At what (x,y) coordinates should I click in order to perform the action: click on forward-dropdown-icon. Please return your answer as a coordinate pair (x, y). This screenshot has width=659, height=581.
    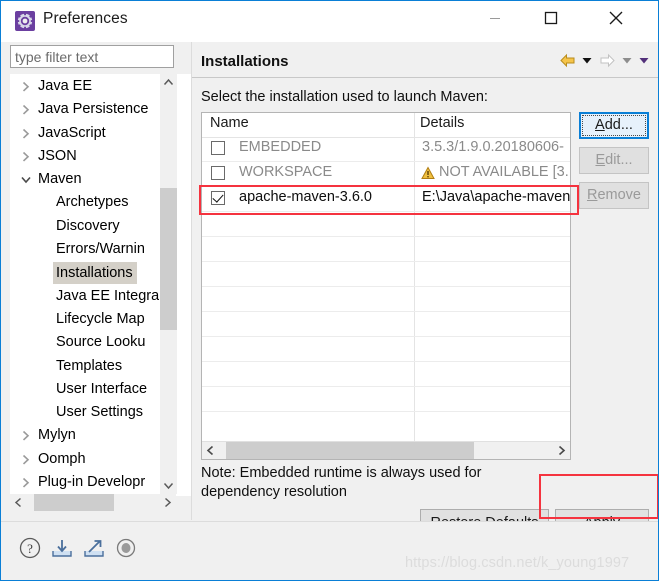
    Looking at the image, I should click on (627, 60).